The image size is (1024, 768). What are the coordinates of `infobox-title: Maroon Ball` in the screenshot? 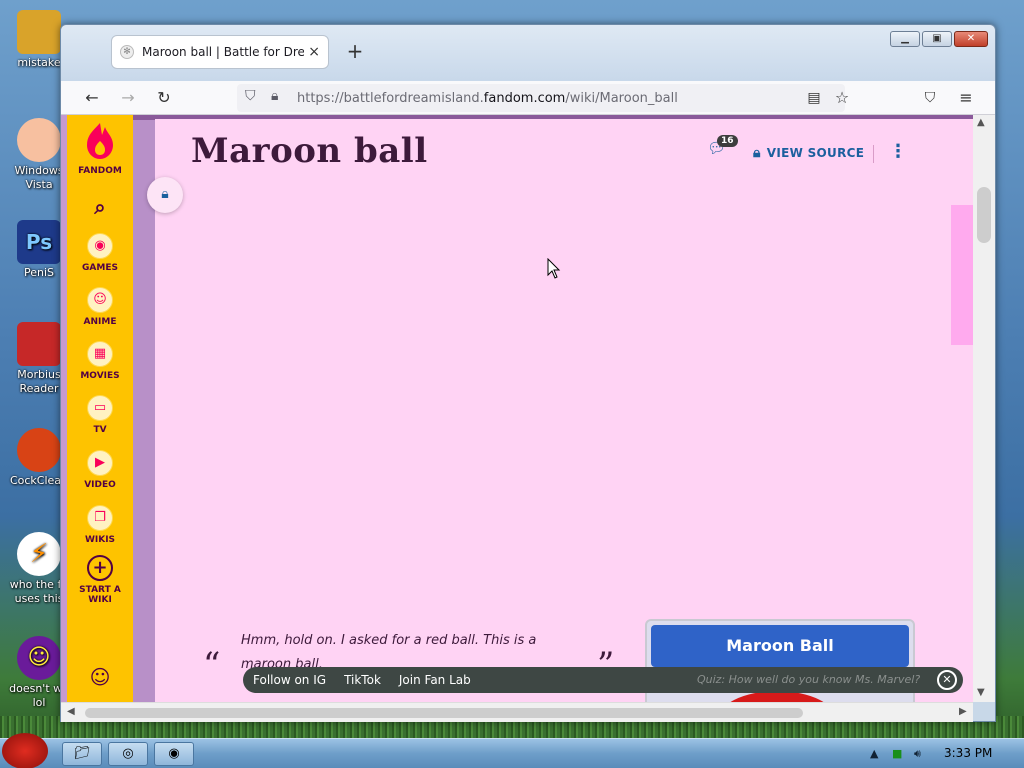 It's located at (780, 646).